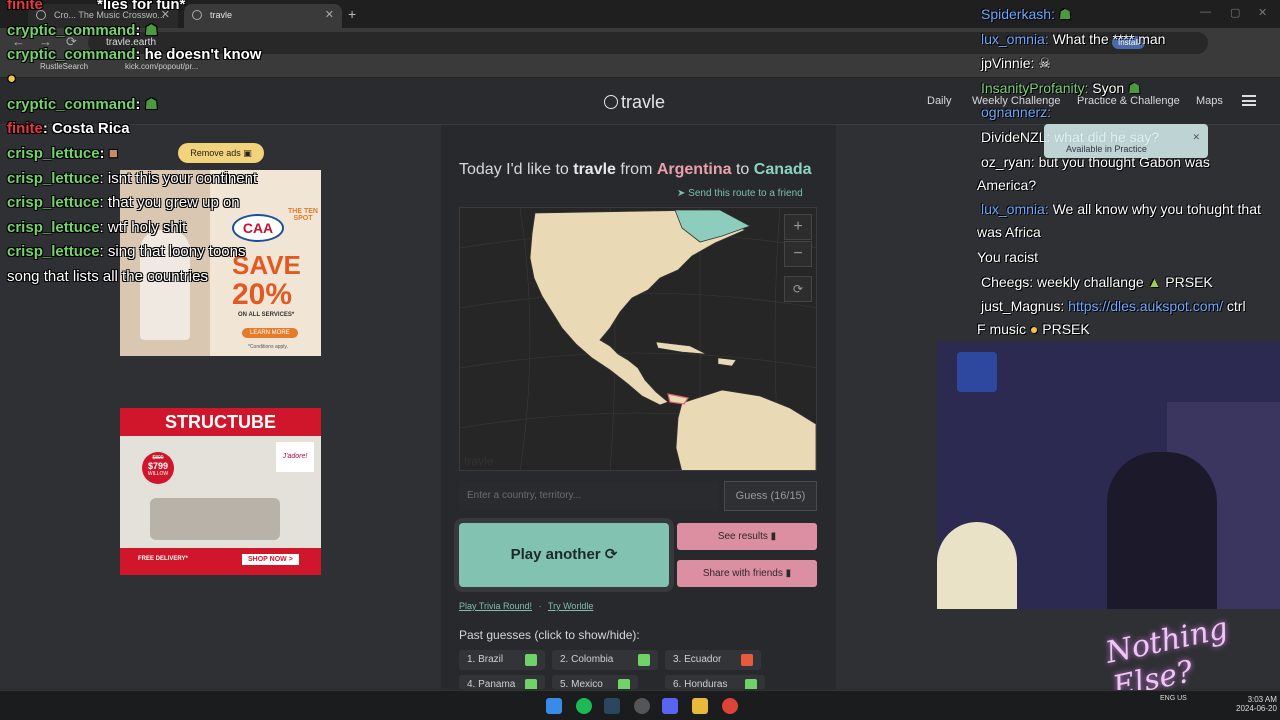  What do you see at coordinates (64, 66) in the screenshot?
I see `bookmark-rustlesearch: RustleSearch` at bounding box center [64, 66].